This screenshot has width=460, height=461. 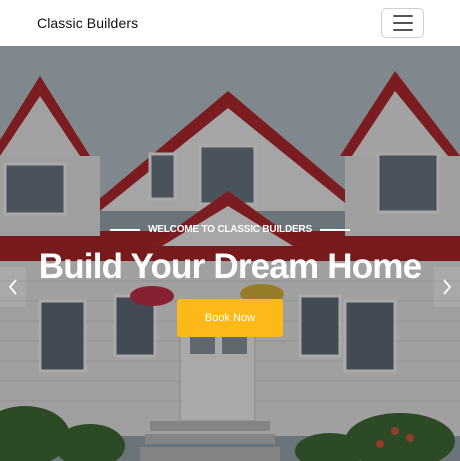 I want to click on hero-headline: Build Your Dream Home, so click(x=230, y=266).